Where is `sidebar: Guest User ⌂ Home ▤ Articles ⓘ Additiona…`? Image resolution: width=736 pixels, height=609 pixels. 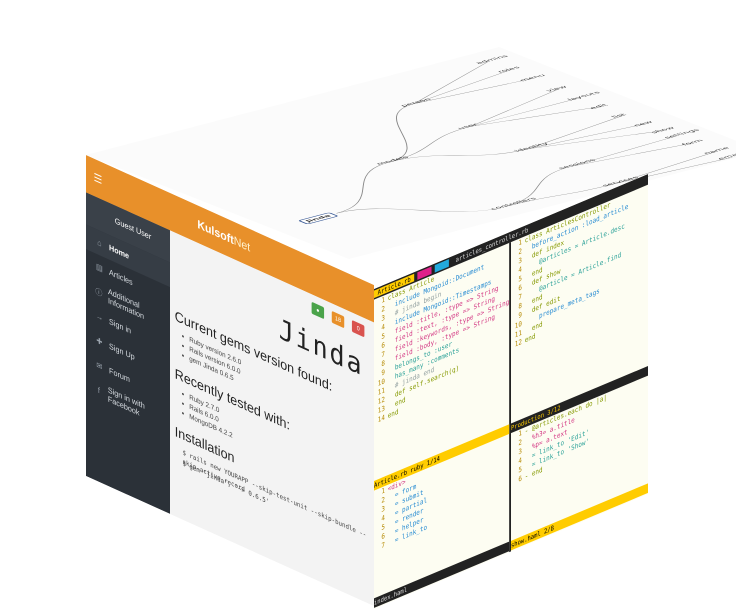
sidebar: Guest User ⌂ Home ▤ Articles ⓘ Additiona… is located at coordinates (128, 353).